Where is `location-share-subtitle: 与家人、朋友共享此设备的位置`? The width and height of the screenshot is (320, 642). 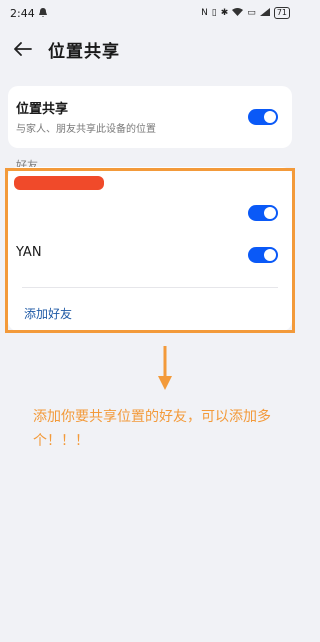 location-share-subtitle: 与家人、朋友共享此设备的位置 is located at coordinates (86, 129).